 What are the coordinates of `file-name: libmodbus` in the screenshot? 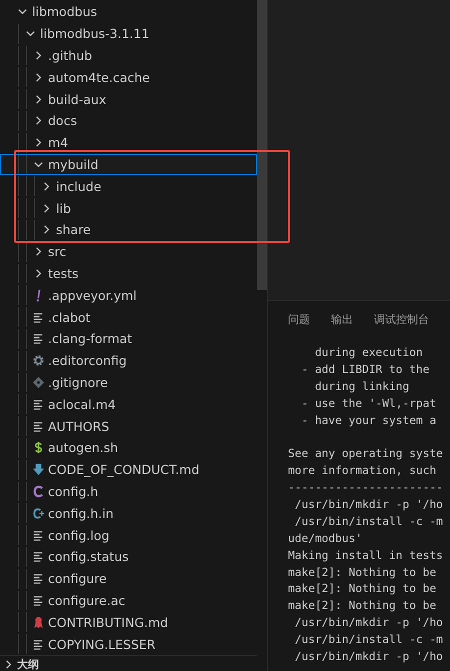 It's located at (65, 12).